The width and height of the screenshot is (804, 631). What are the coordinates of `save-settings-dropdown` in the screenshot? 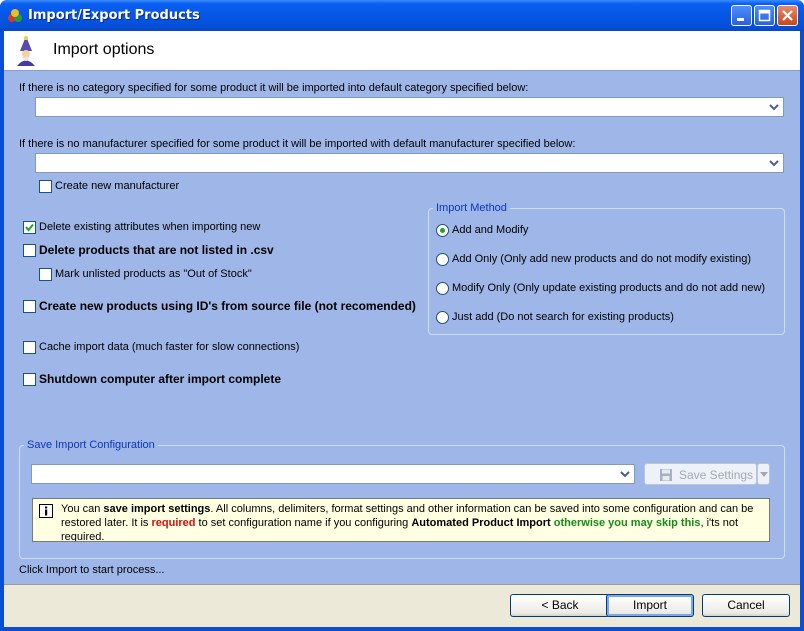 It's located at (763, 474).